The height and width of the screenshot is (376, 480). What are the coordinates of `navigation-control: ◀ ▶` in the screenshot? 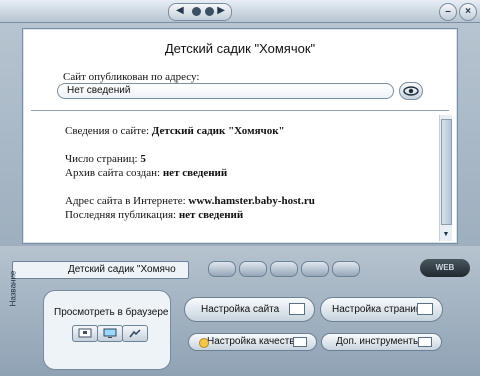 It's located at (200, 12).